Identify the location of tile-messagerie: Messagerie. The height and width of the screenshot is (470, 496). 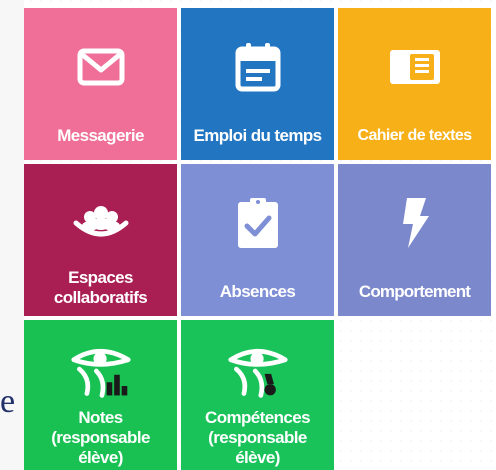
(100, 84).